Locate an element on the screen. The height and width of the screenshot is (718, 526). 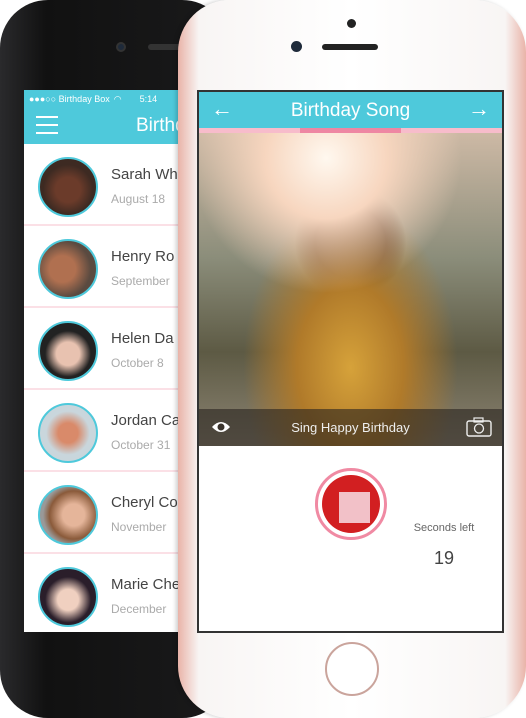
record-stop-button is located at coordinates (351, 504).